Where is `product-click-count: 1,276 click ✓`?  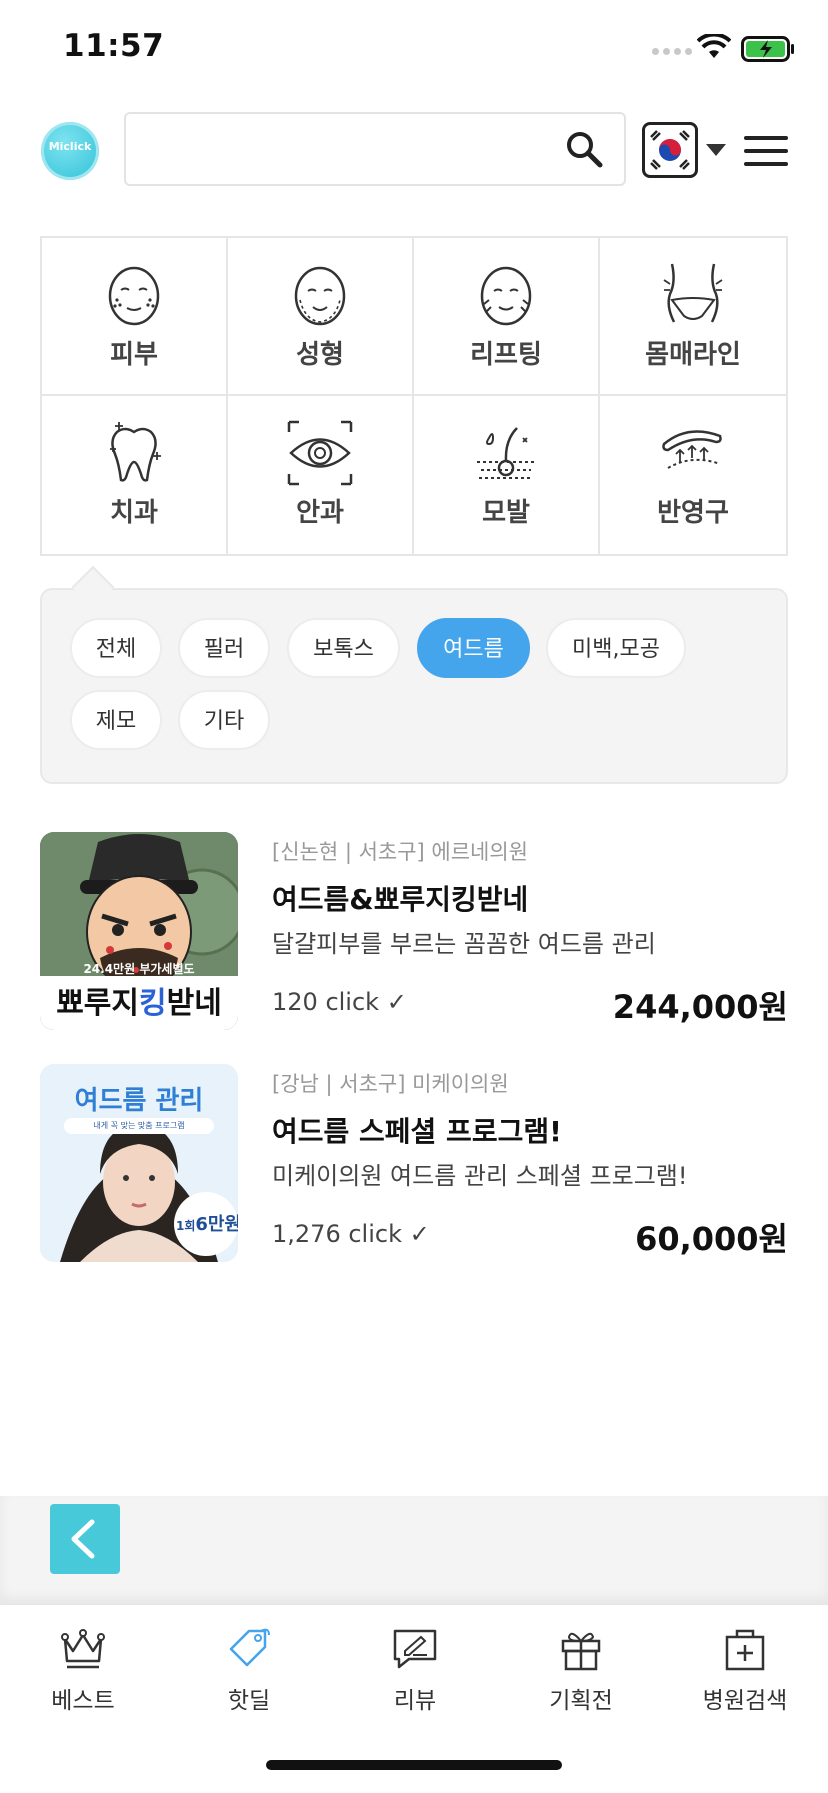 product-click-count: 1,276 click ✓ is located at coordinates (351, 1234).